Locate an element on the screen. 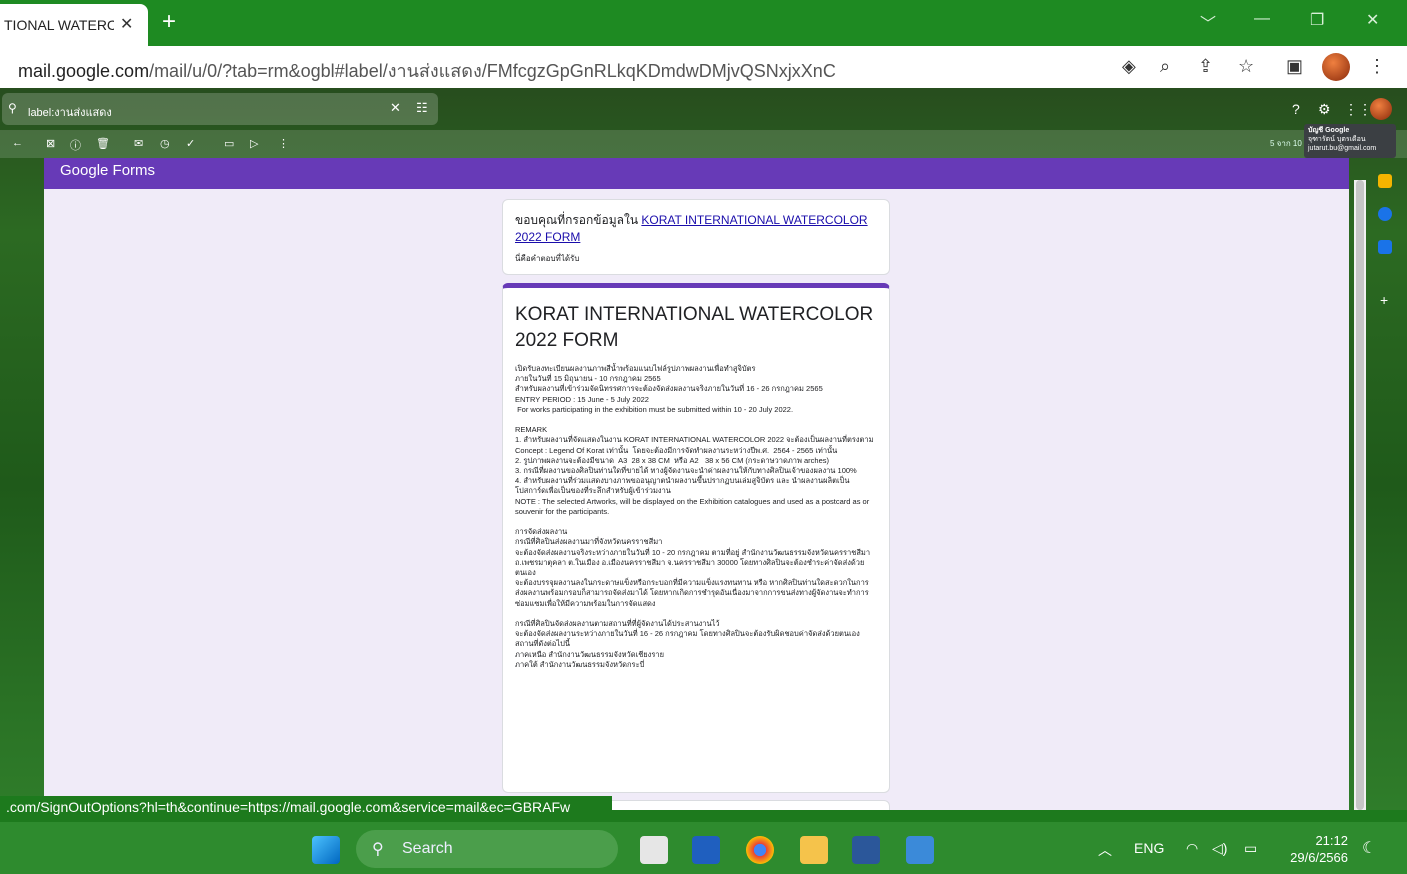  tab-title: TIONAL WATERC is located at coordinates (59, 25).